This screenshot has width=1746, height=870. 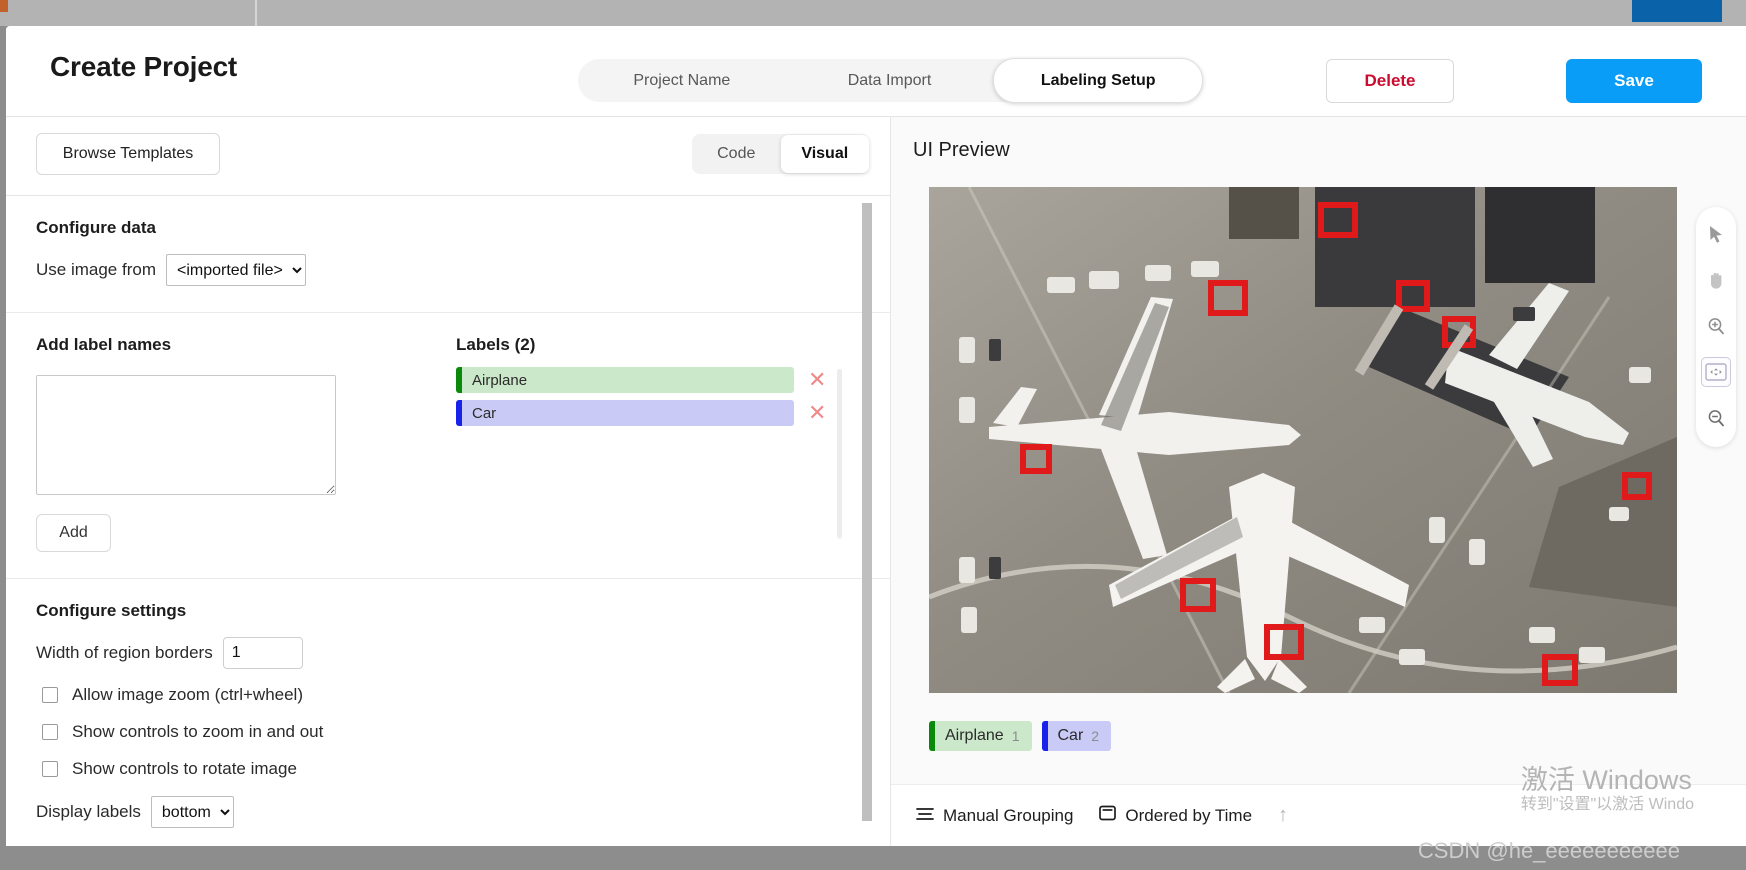 I want to click on label-name: Car, so click(x=484, y=413).